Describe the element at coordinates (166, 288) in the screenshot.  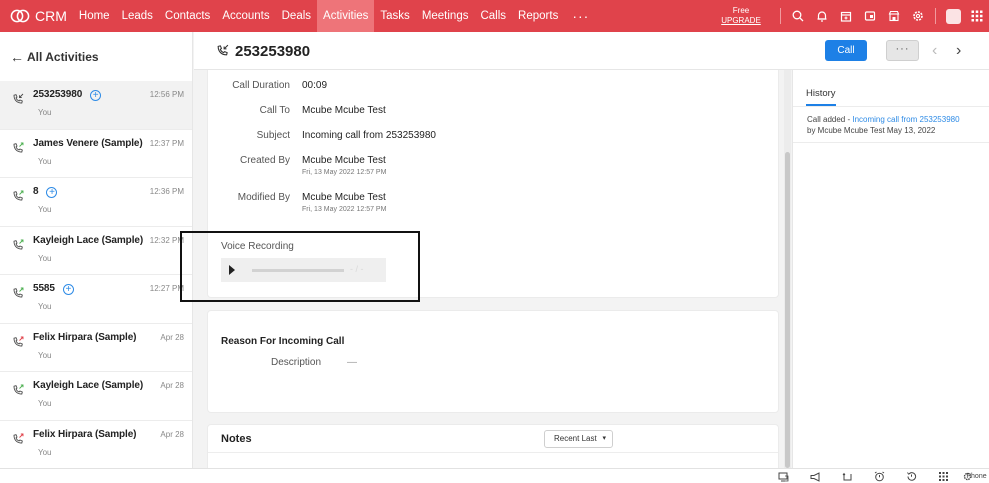
I see `activity-time: 12:27 PM` at that location.